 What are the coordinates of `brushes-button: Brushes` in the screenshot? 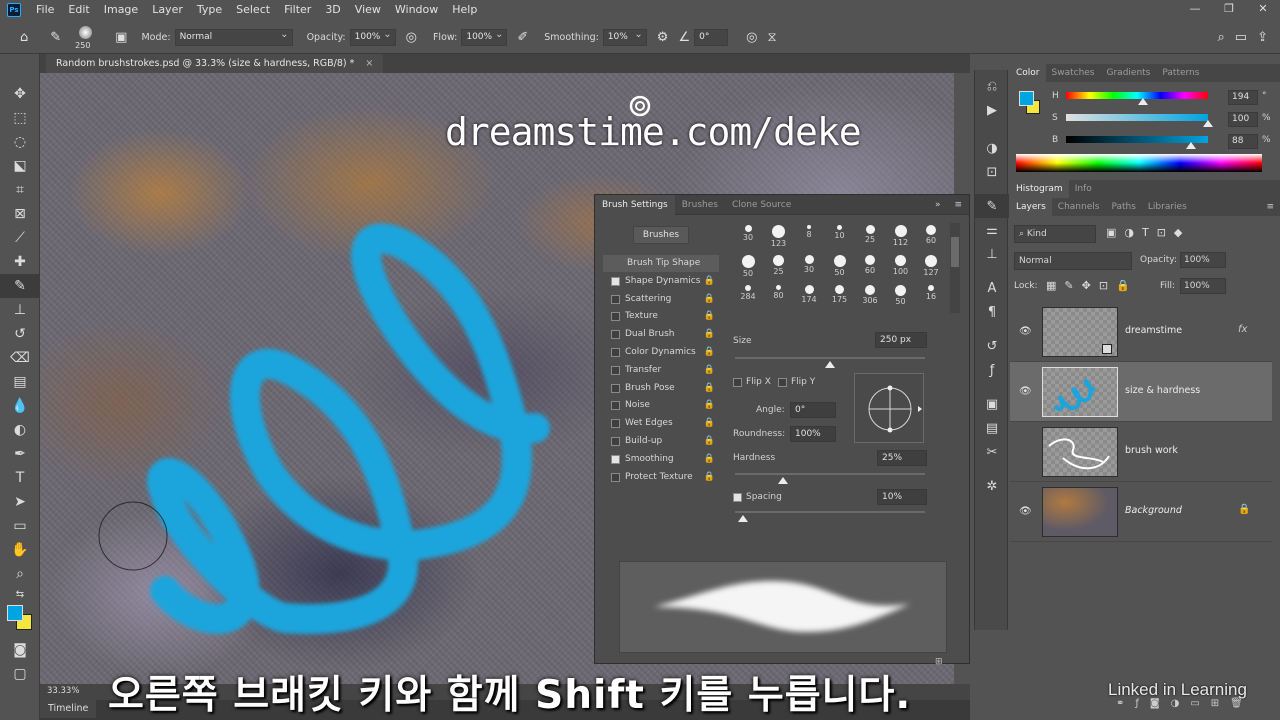 It's located at (661, 235).